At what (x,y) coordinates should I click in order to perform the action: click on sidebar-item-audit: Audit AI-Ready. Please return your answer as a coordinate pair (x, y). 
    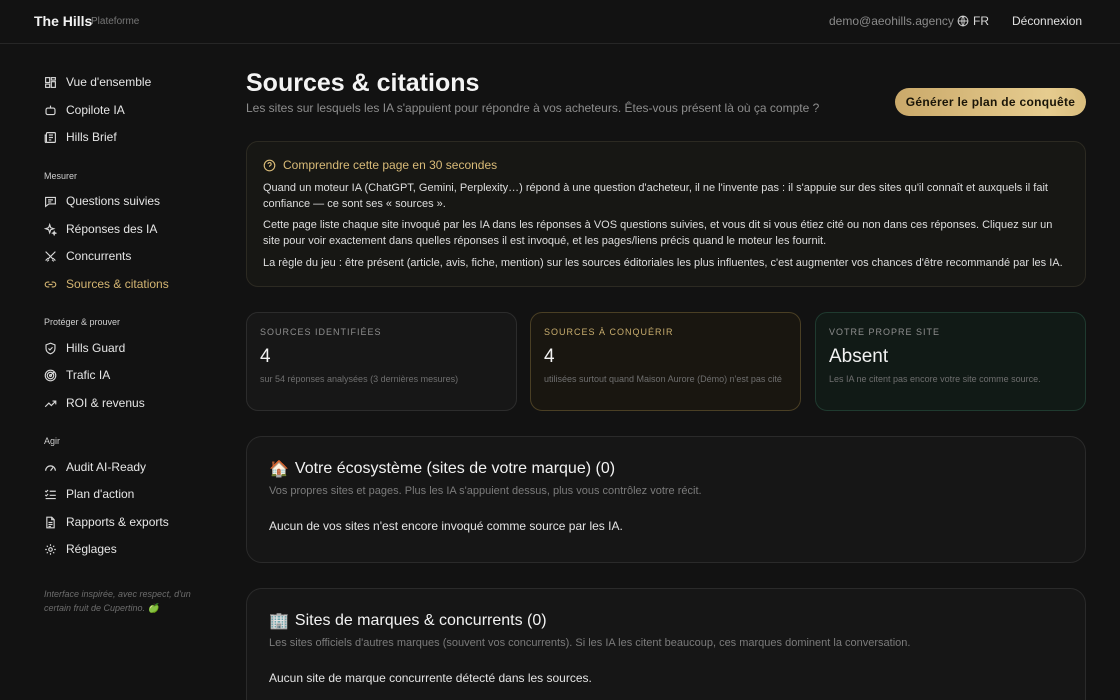
    Looking at the image, I should click on (95, 467).